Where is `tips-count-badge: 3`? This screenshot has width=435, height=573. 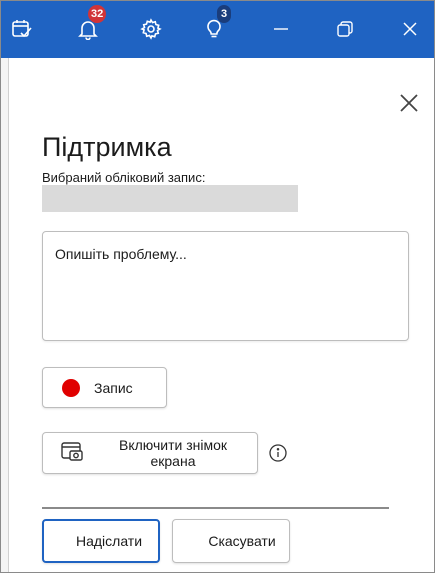
tips-count-badge: 3 is located at coordinates (224, 14).